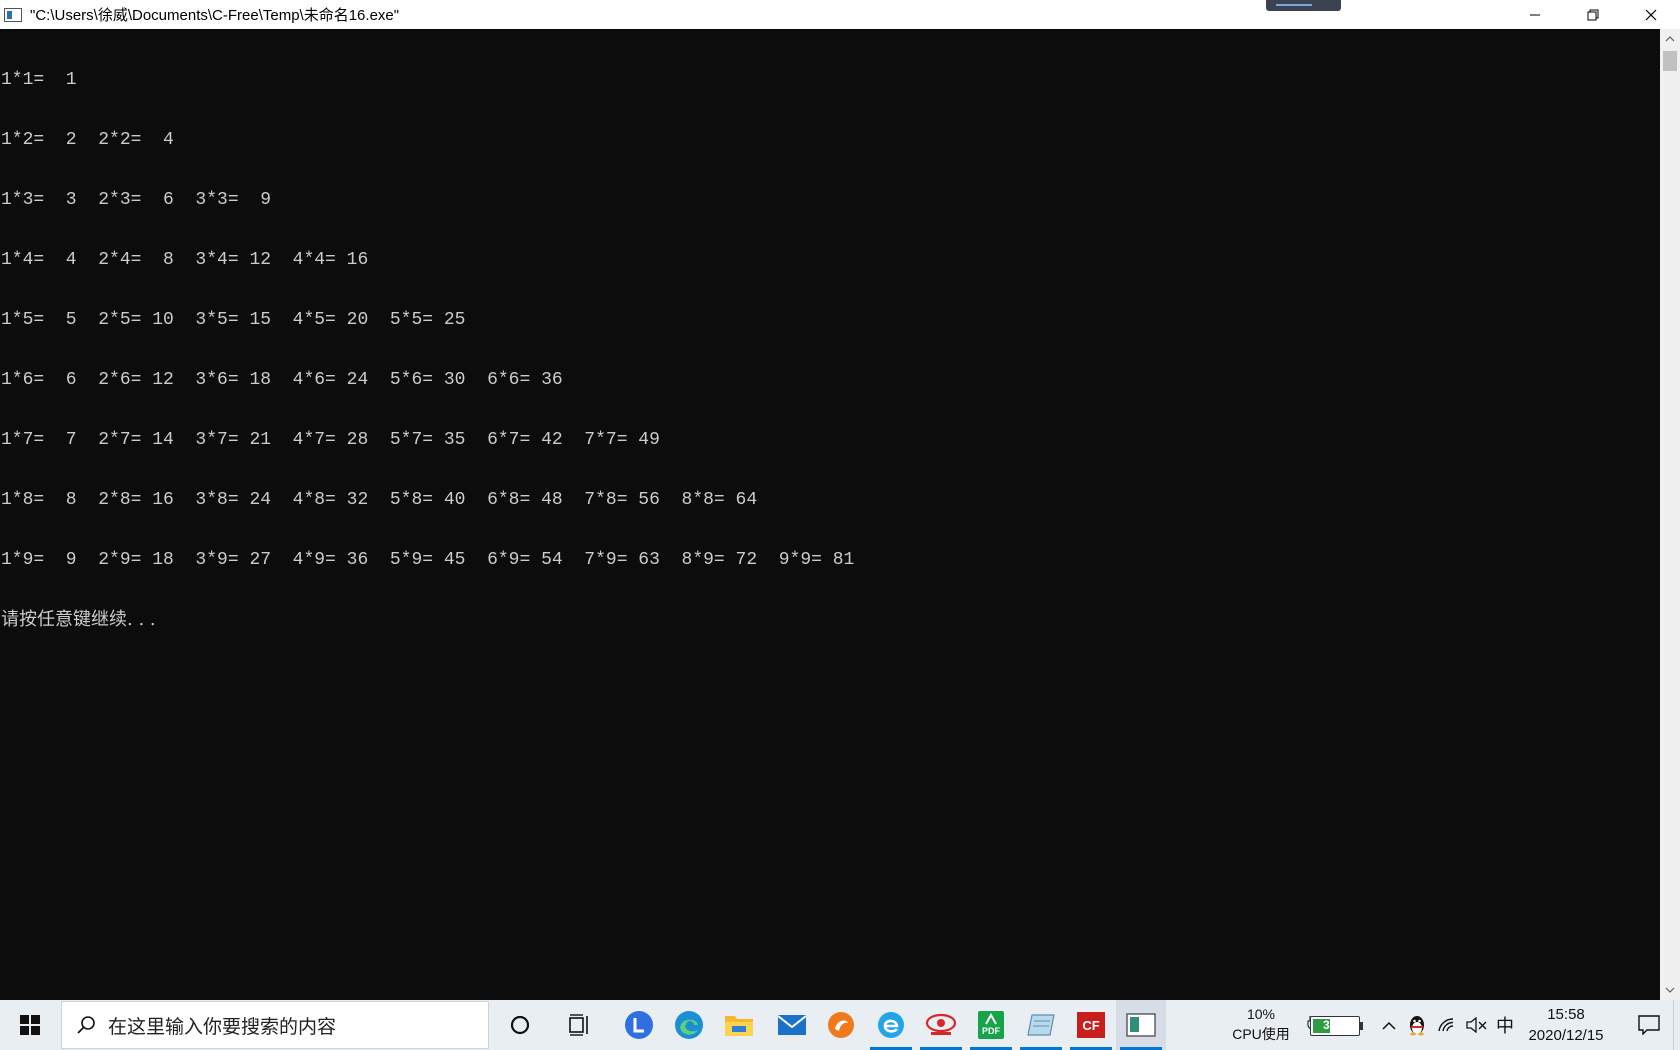 The width and height of the screenshot is (1680, 1050). I want to click on file-explorer-icon, so click(739, 1026).